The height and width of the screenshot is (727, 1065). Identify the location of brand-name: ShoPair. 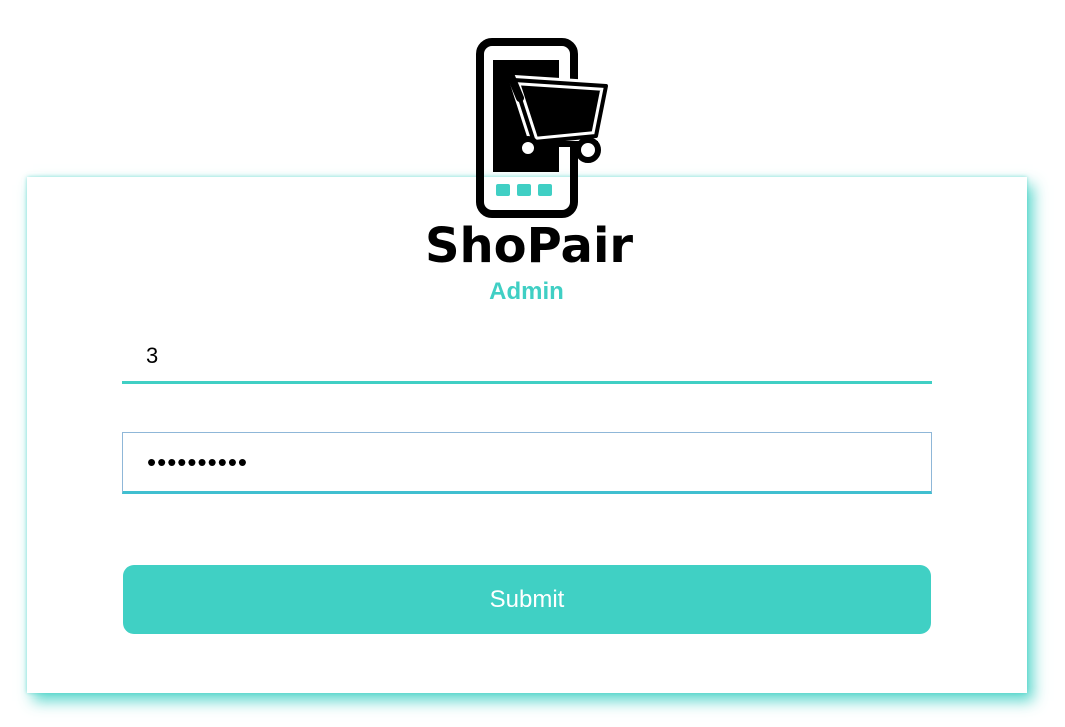
(529, 245).